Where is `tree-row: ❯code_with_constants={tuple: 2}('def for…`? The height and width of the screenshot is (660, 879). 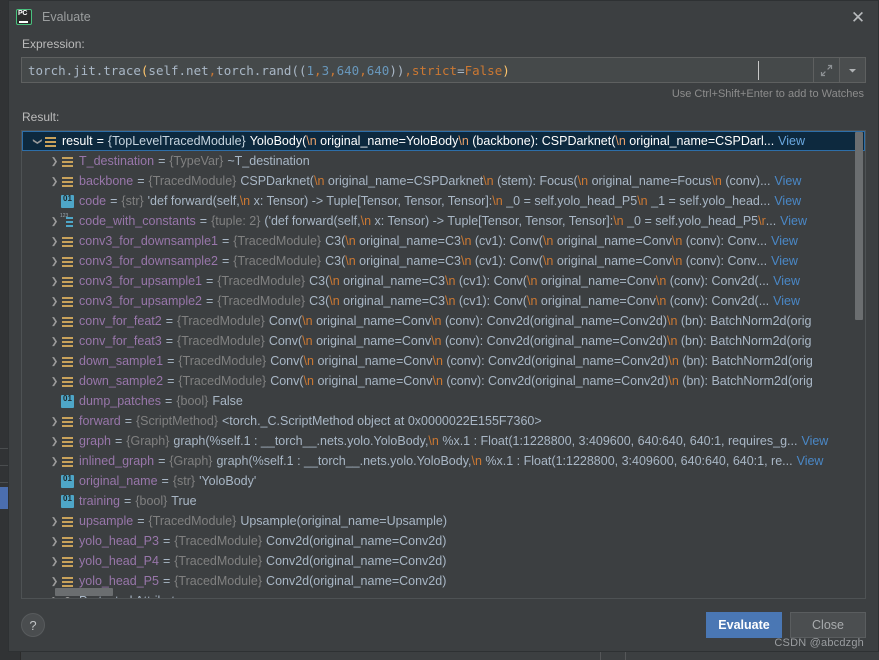
tree-row: ❯code_with_constants={tuple: 2}('def for… is located at coordinates (443, 221).